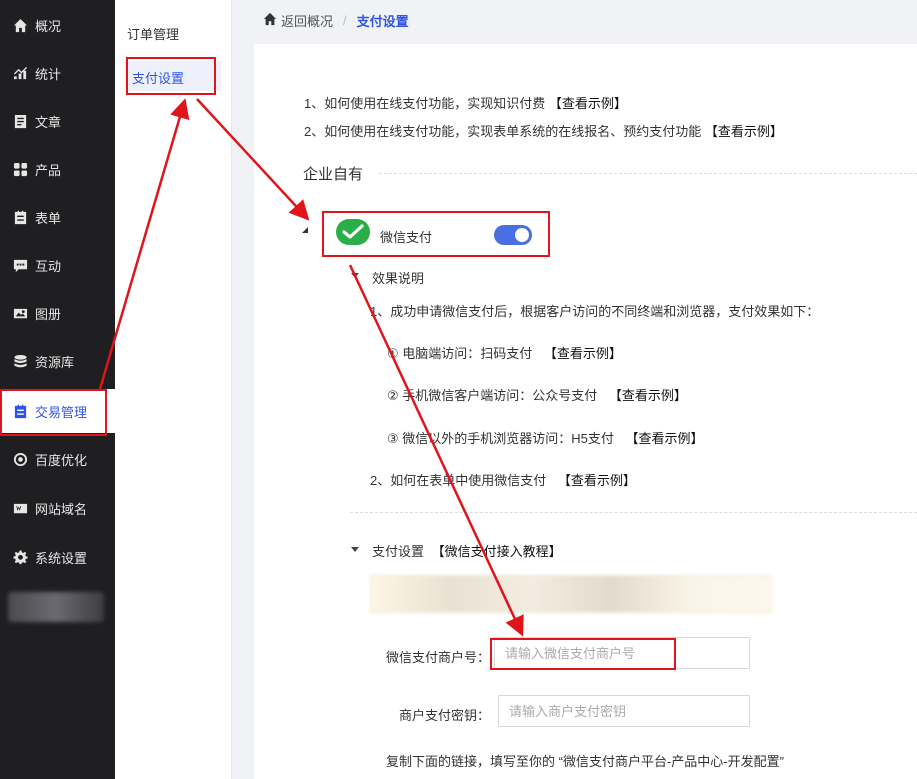 The image size is (917, 779). Describe the element at coordinates (20, 217) in the screenshot. I see `form-icon` at that location.